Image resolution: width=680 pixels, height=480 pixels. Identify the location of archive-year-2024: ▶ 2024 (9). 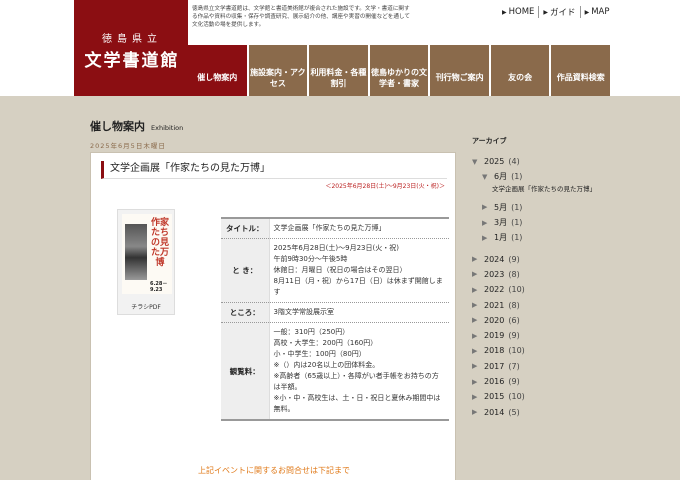
(537, 258).